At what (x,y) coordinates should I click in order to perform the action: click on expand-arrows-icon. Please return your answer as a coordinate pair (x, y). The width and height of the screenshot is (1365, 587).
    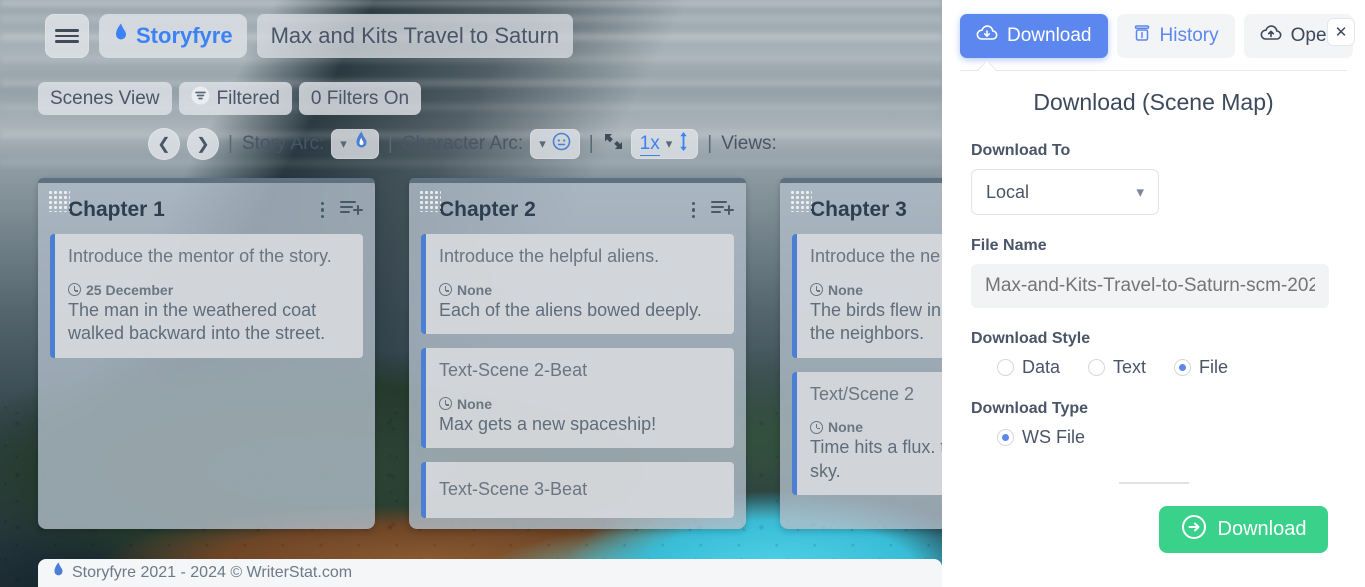
    Looking at the image, I should click on (613, 144).